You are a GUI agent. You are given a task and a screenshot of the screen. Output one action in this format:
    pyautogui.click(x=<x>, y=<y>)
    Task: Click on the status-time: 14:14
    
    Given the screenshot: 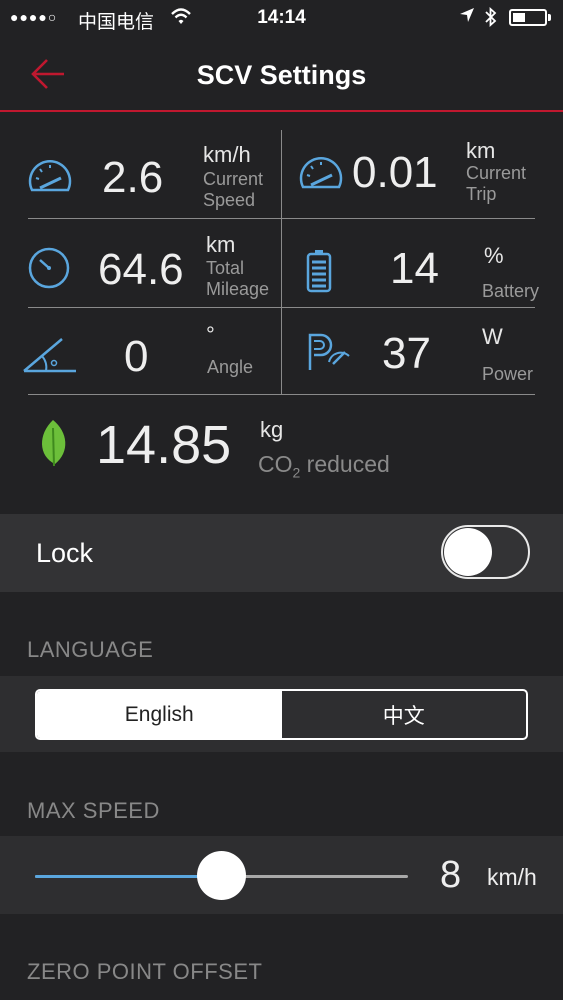 What is the action you would take?
    pyautogui.click(x=281, y=17)
    